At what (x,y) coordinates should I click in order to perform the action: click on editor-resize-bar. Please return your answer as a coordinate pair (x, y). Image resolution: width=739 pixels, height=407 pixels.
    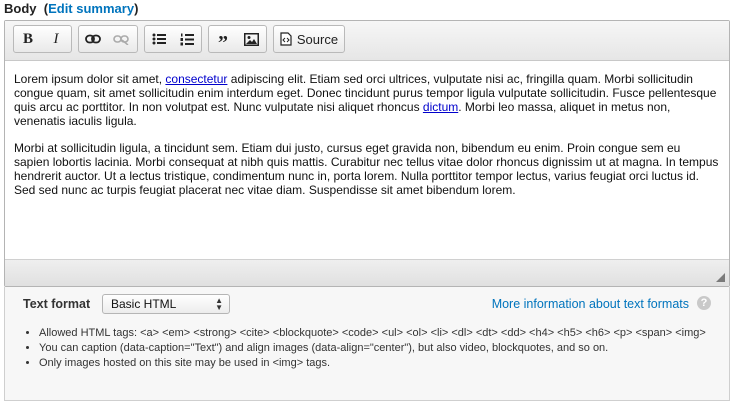
    Looking at the image, I should click on (367, 272).